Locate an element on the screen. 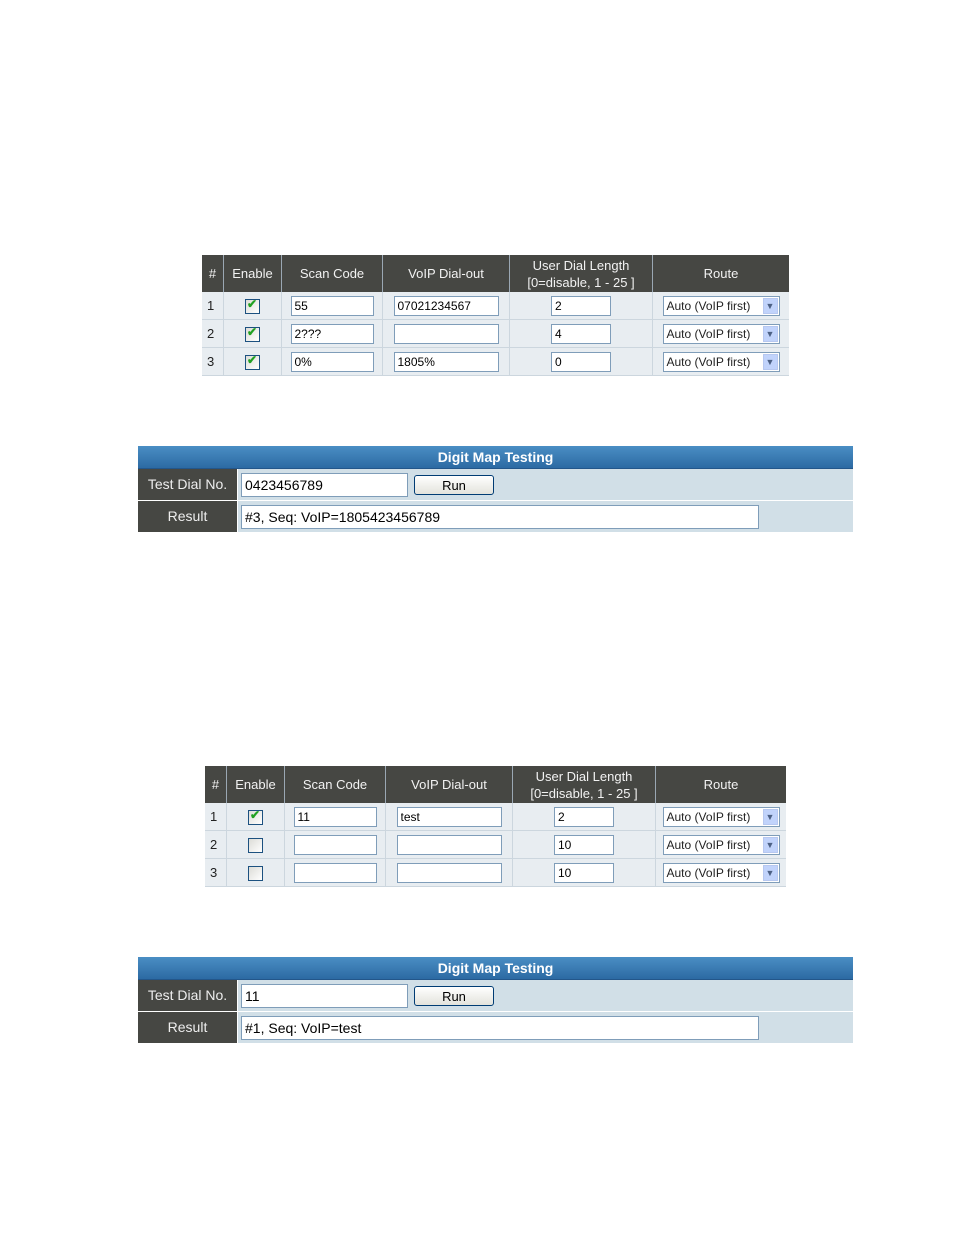 The width and height of the screenshot is (954, 1235). table-row: 2 Auto (VoIP first)▼ is located at coordinates (495, 844).